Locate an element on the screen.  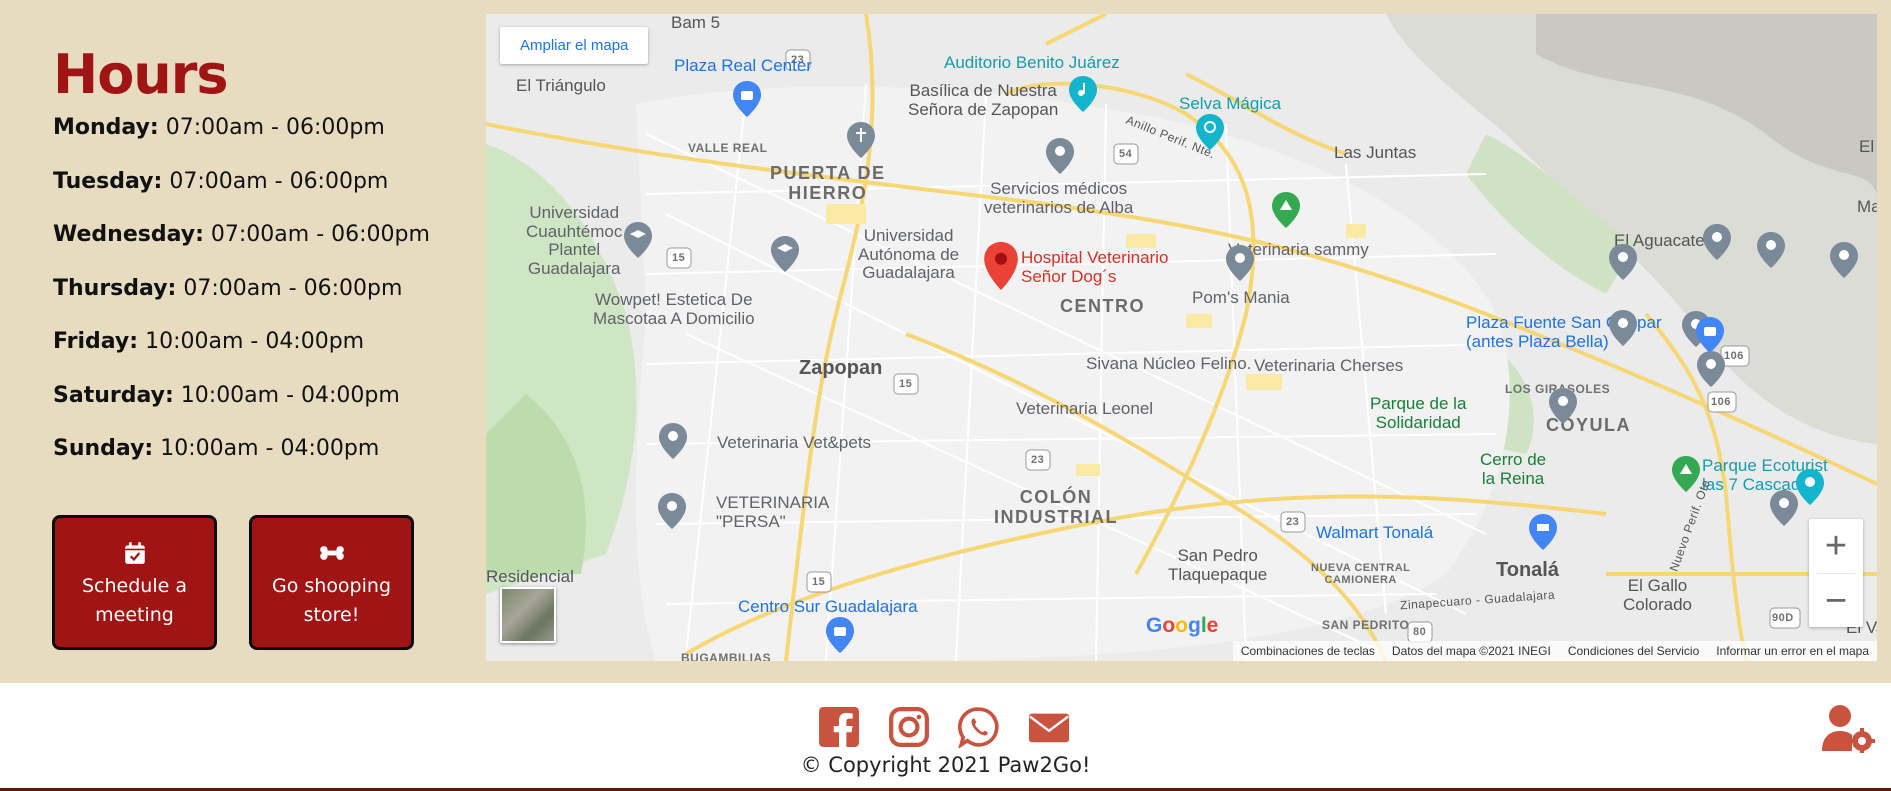
enlarge-map-link: Ampliar el mapa is located at coordinates (574, 45).